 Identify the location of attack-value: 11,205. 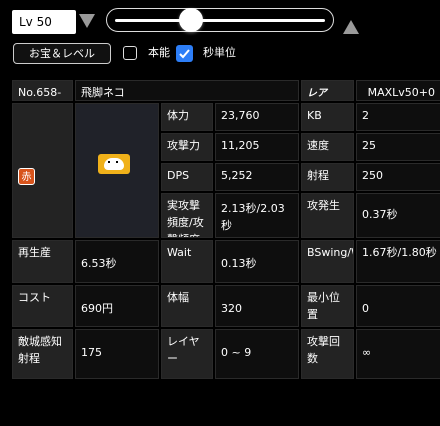
(257, 147).